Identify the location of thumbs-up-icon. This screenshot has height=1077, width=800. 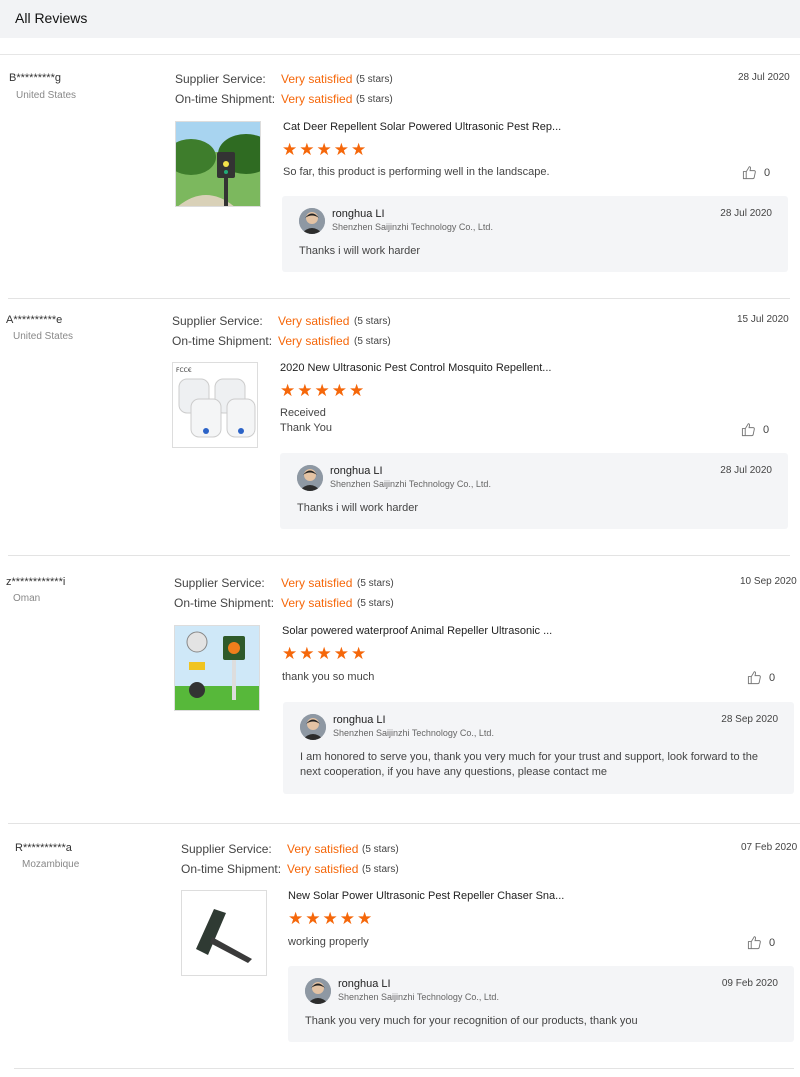
(754, 943).